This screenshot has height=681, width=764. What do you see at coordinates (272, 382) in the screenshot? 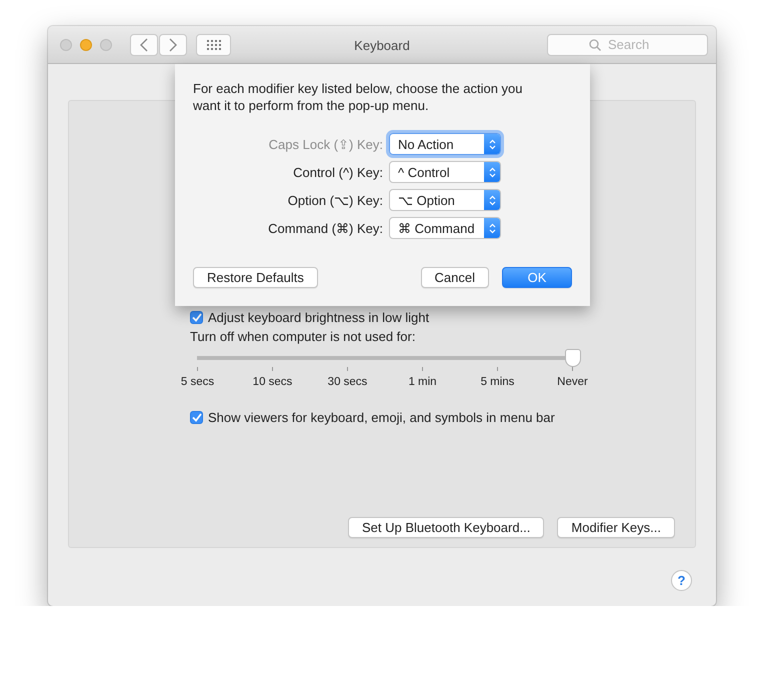
I see `tick-label: 10 secs` at bounding box center [272, 382].